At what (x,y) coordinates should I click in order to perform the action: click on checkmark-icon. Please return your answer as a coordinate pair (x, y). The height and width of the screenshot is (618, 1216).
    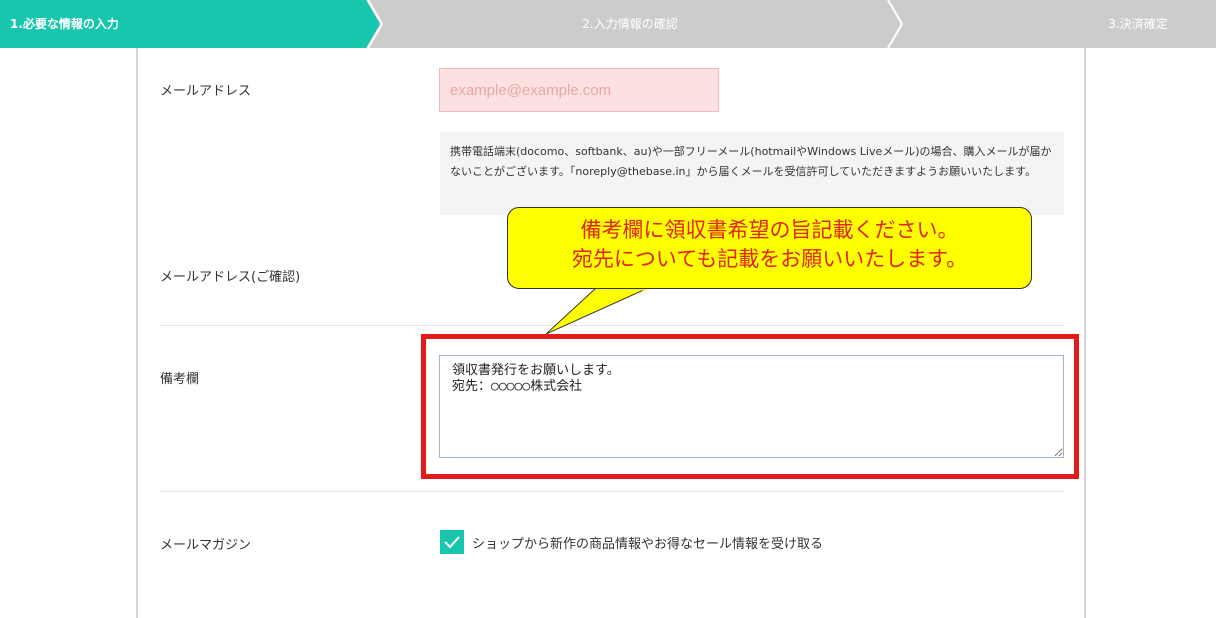
    Looking at the image, I should click on (452, 542).